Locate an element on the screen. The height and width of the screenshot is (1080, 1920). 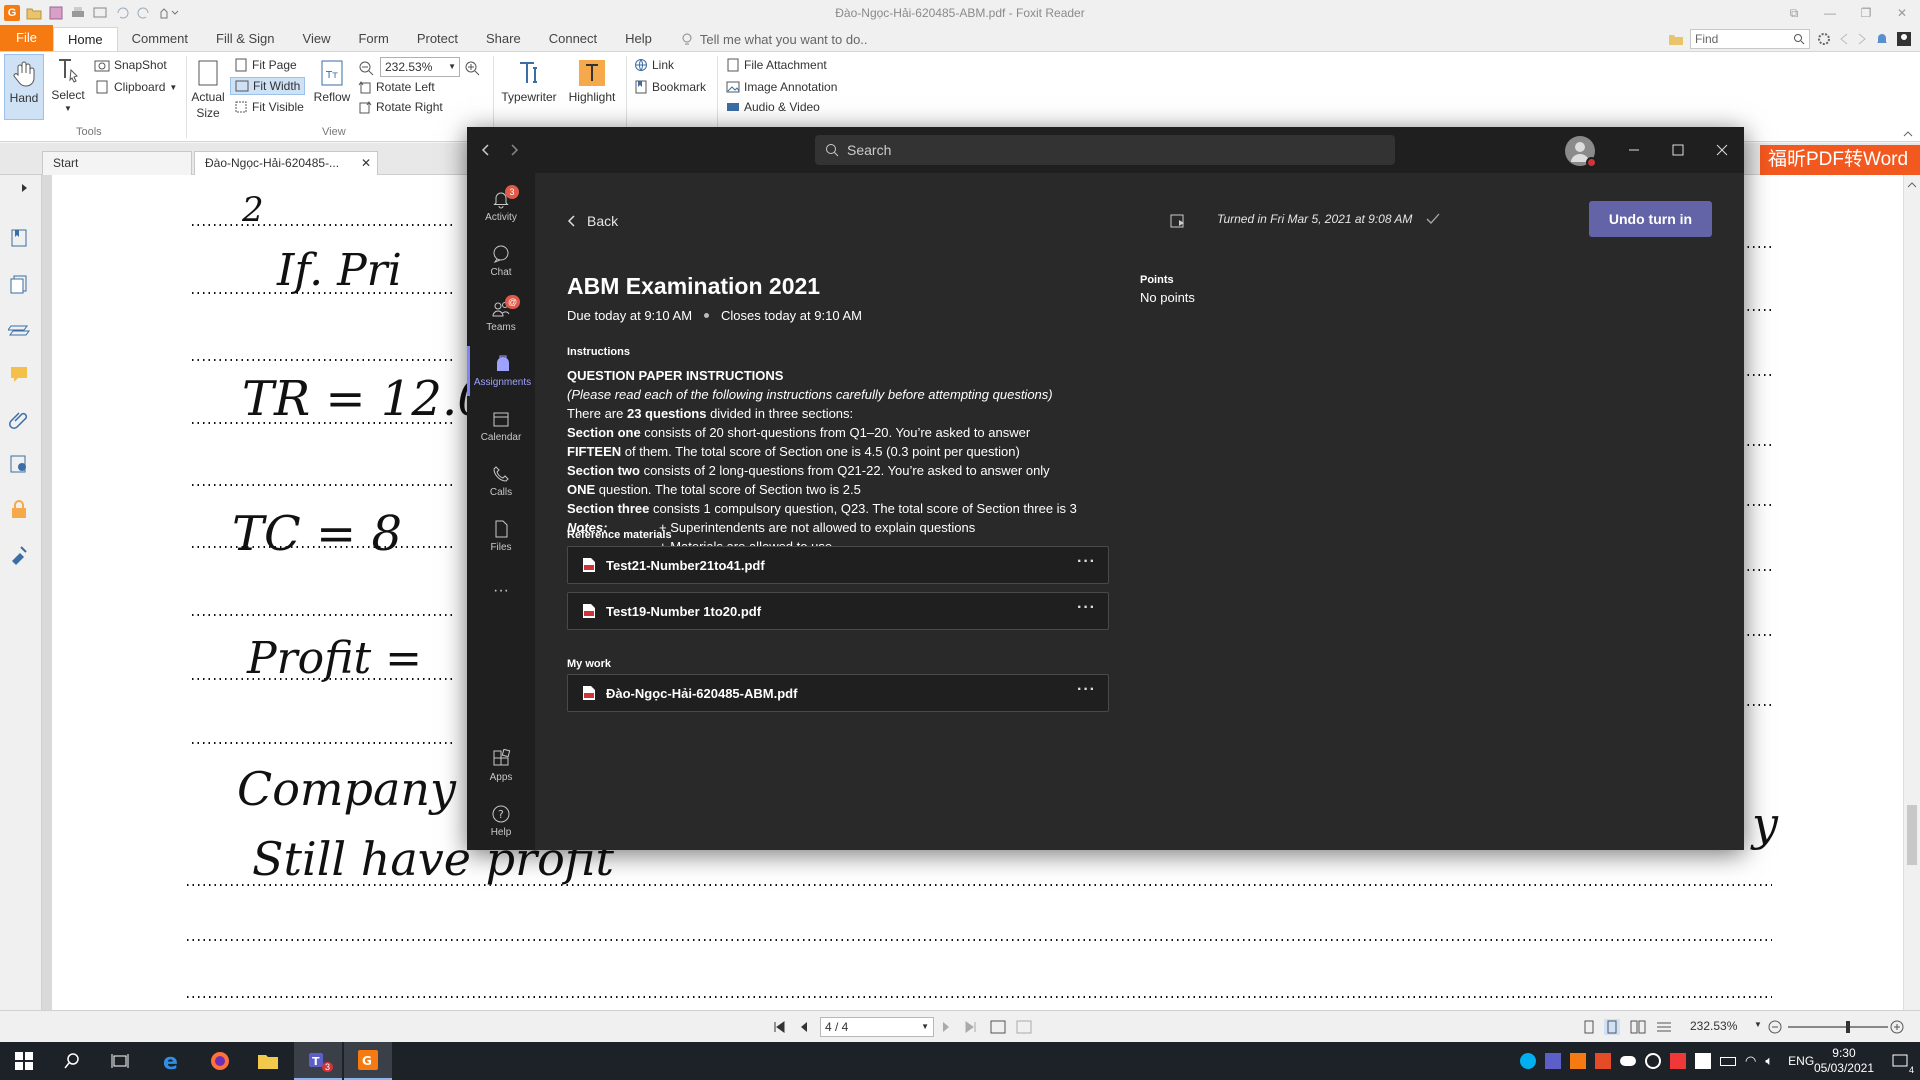
rail-calls: Calls is located at coordinates (501, 481).